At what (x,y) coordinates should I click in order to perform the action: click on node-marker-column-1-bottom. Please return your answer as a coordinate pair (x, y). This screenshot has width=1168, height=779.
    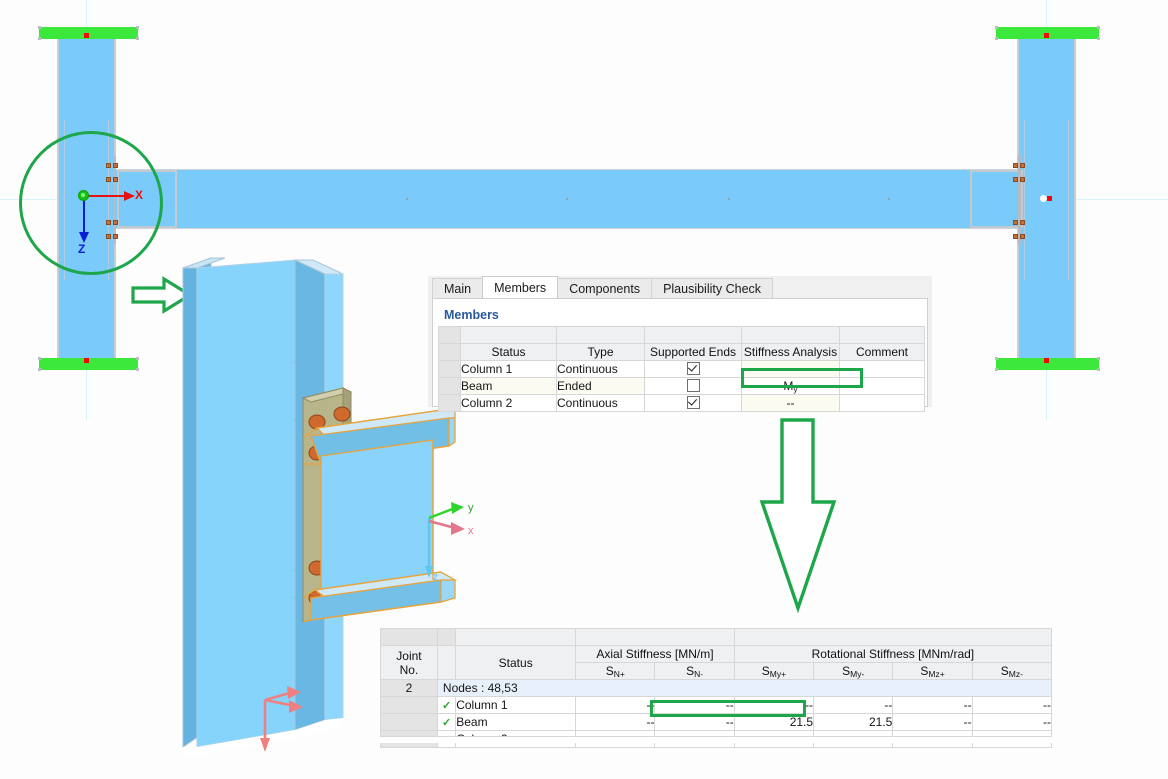
    Looking at the image, I should click on (86, 360).